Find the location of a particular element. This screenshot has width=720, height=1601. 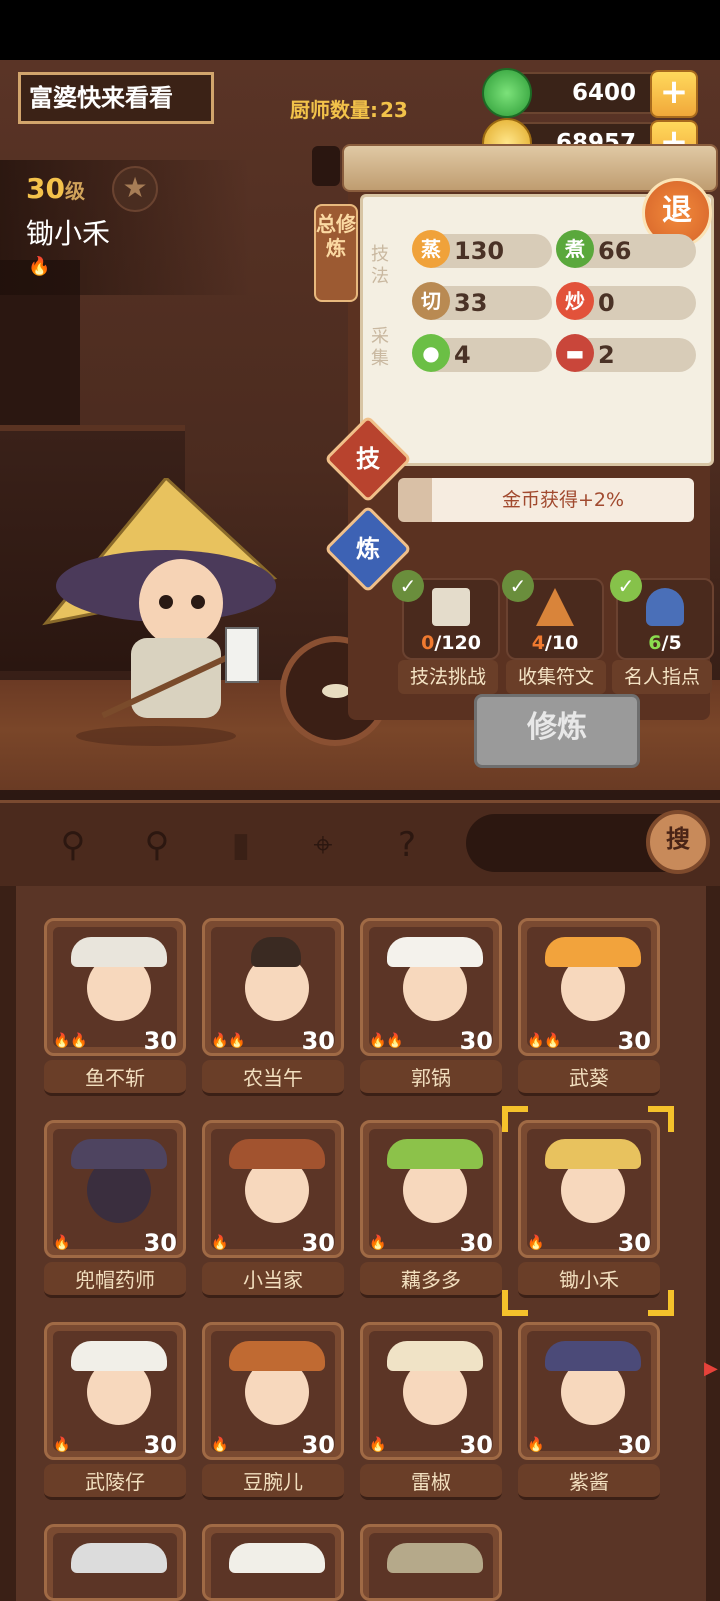

chef-count-label: 厨师数量: is located at coordinates (334, 110).